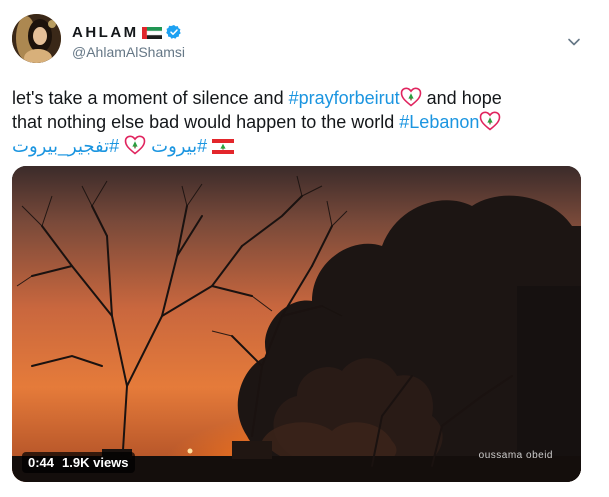 The width and height of the screenshot is (609, 497). Describe the element at coordinates (461, 98) in the screenshot. I see `tweet-text-segment: and hope` at that location.